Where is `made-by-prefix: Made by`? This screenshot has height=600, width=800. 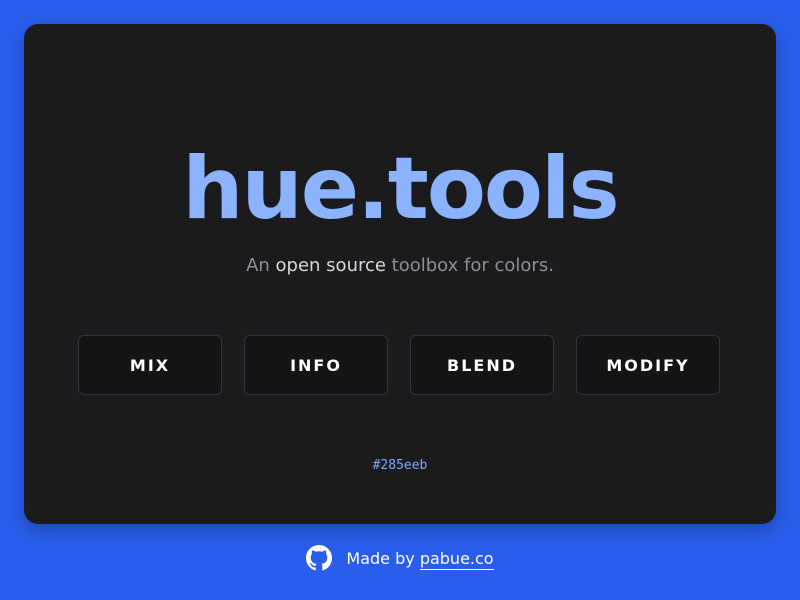
made-by-prefix: Made by is located at coordinates (383, 558).